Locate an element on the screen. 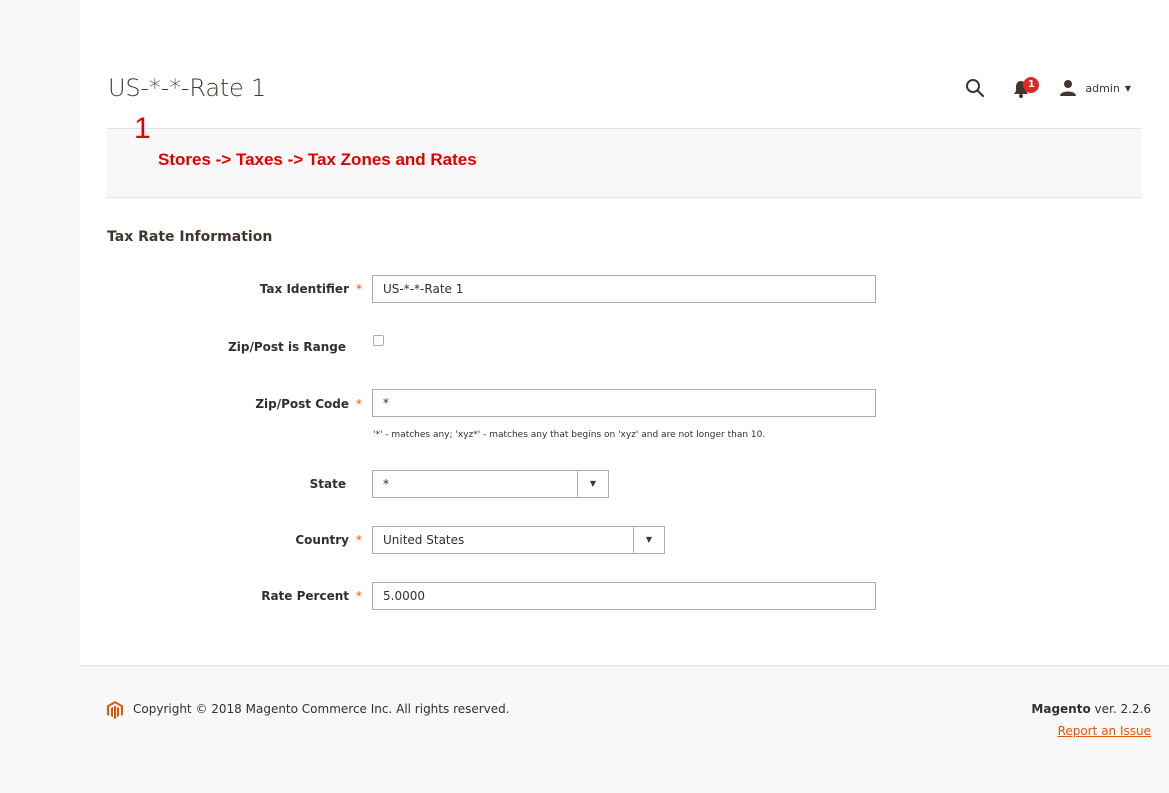 The image size is (1169, 793). annotation-text: Stores -> Taxes -> Tax Zones and Rates is located at coordinates (317, 159).